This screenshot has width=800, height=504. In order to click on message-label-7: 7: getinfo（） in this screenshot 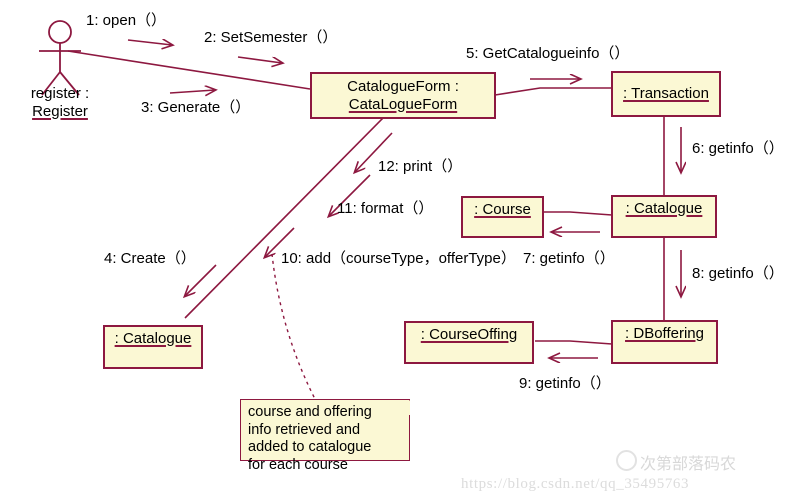, I will do `click(569, 258)`.